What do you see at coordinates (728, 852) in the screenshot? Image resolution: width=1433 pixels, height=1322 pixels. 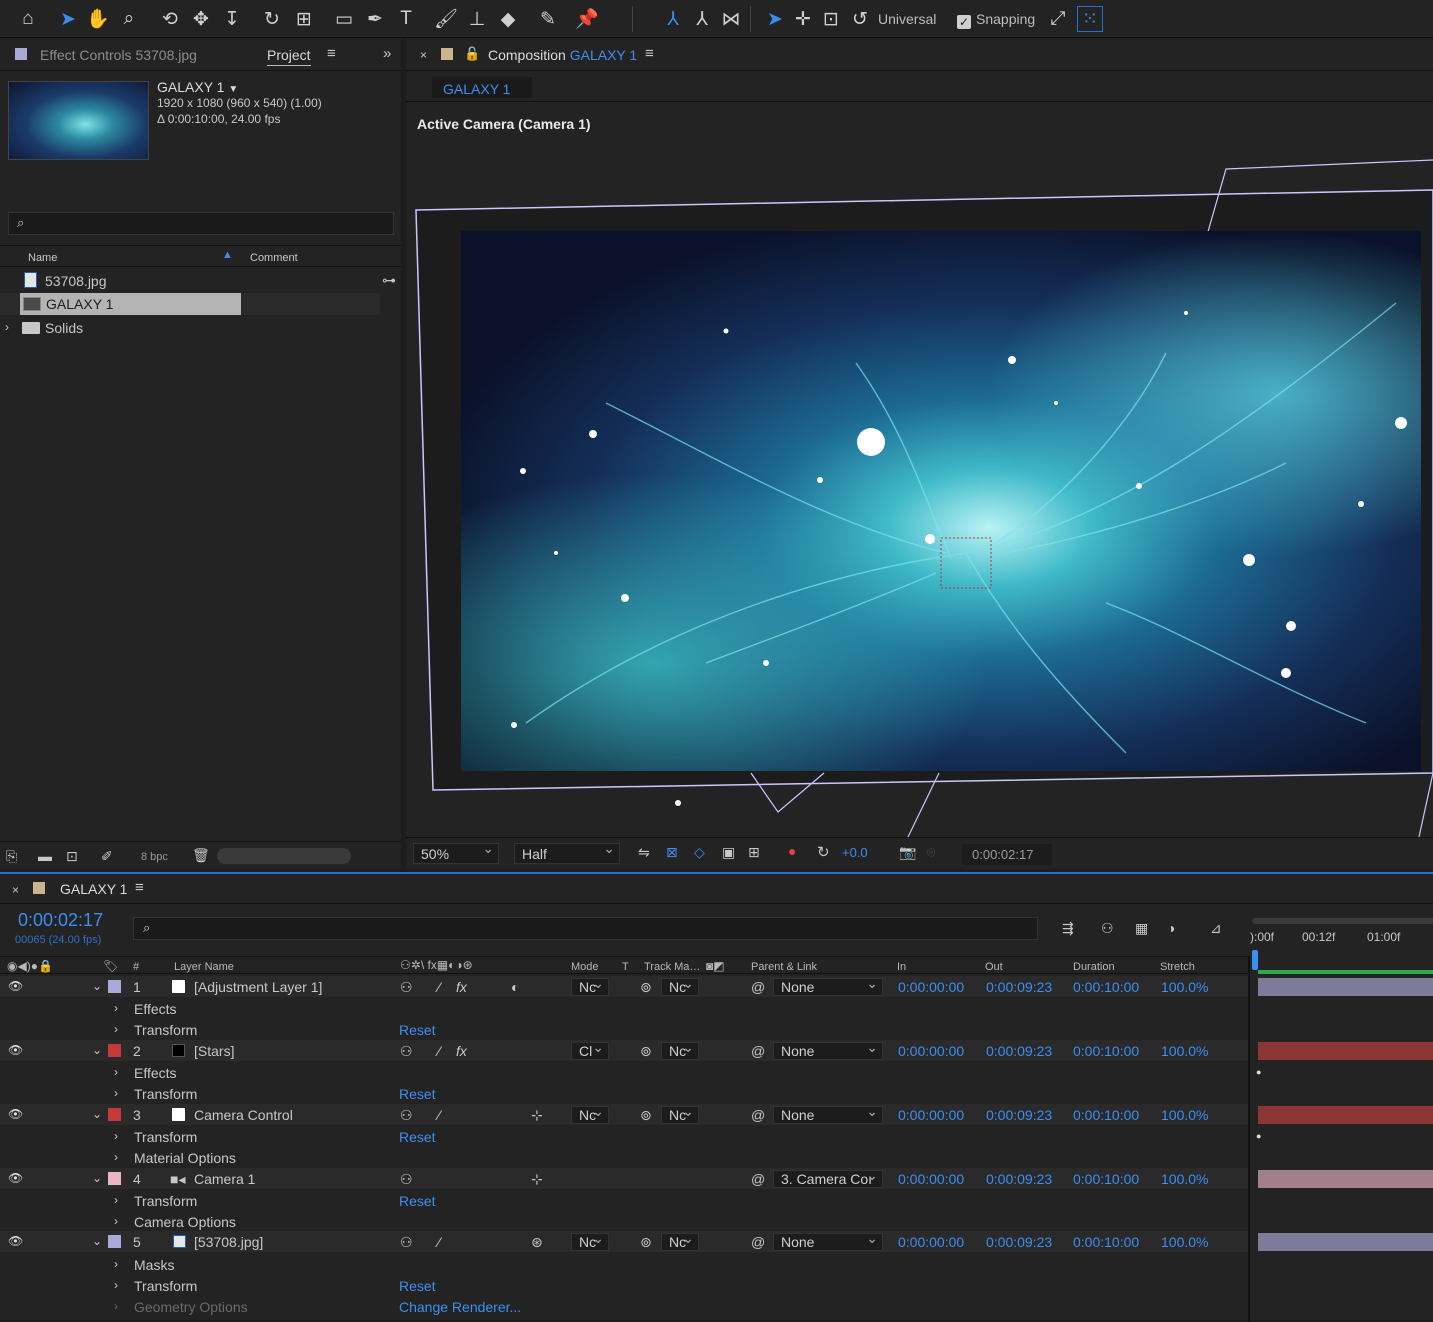 I see `region-of-interest-icon: ▣` at bounding box center [728, 852].